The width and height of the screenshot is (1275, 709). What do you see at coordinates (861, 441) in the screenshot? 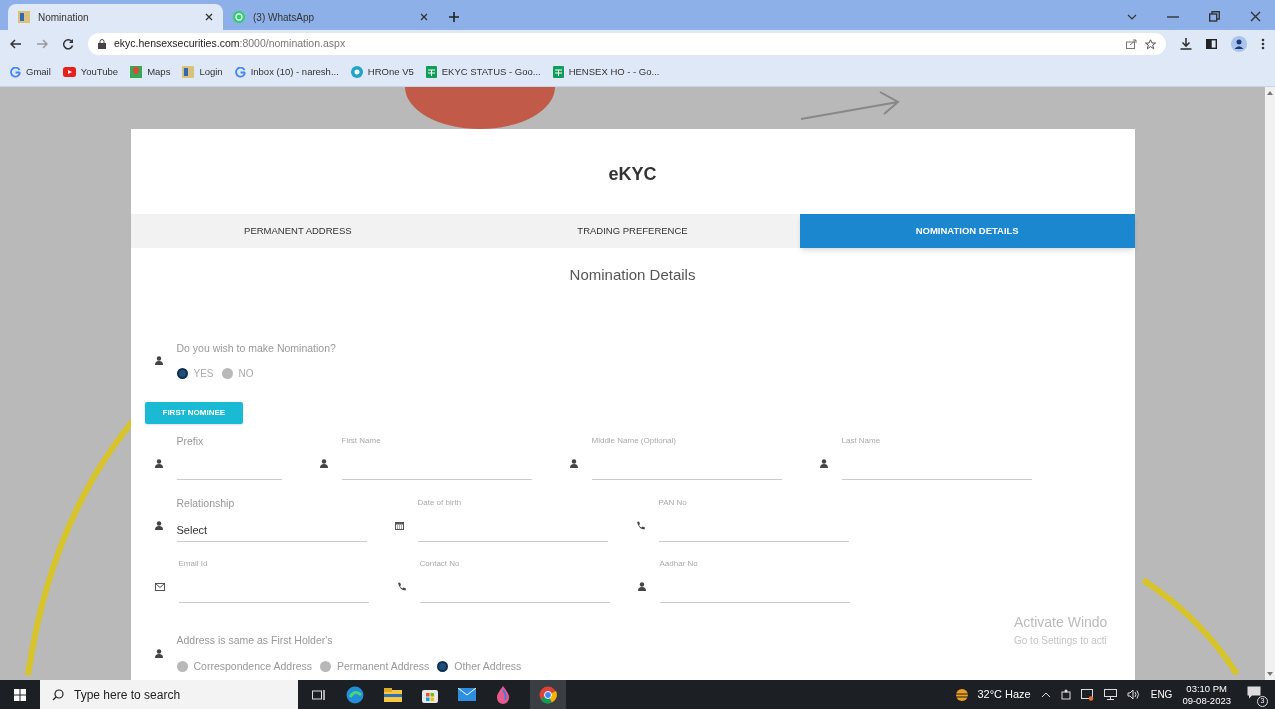
I see `field-label: Last Name` at bounding box center [861, 441].